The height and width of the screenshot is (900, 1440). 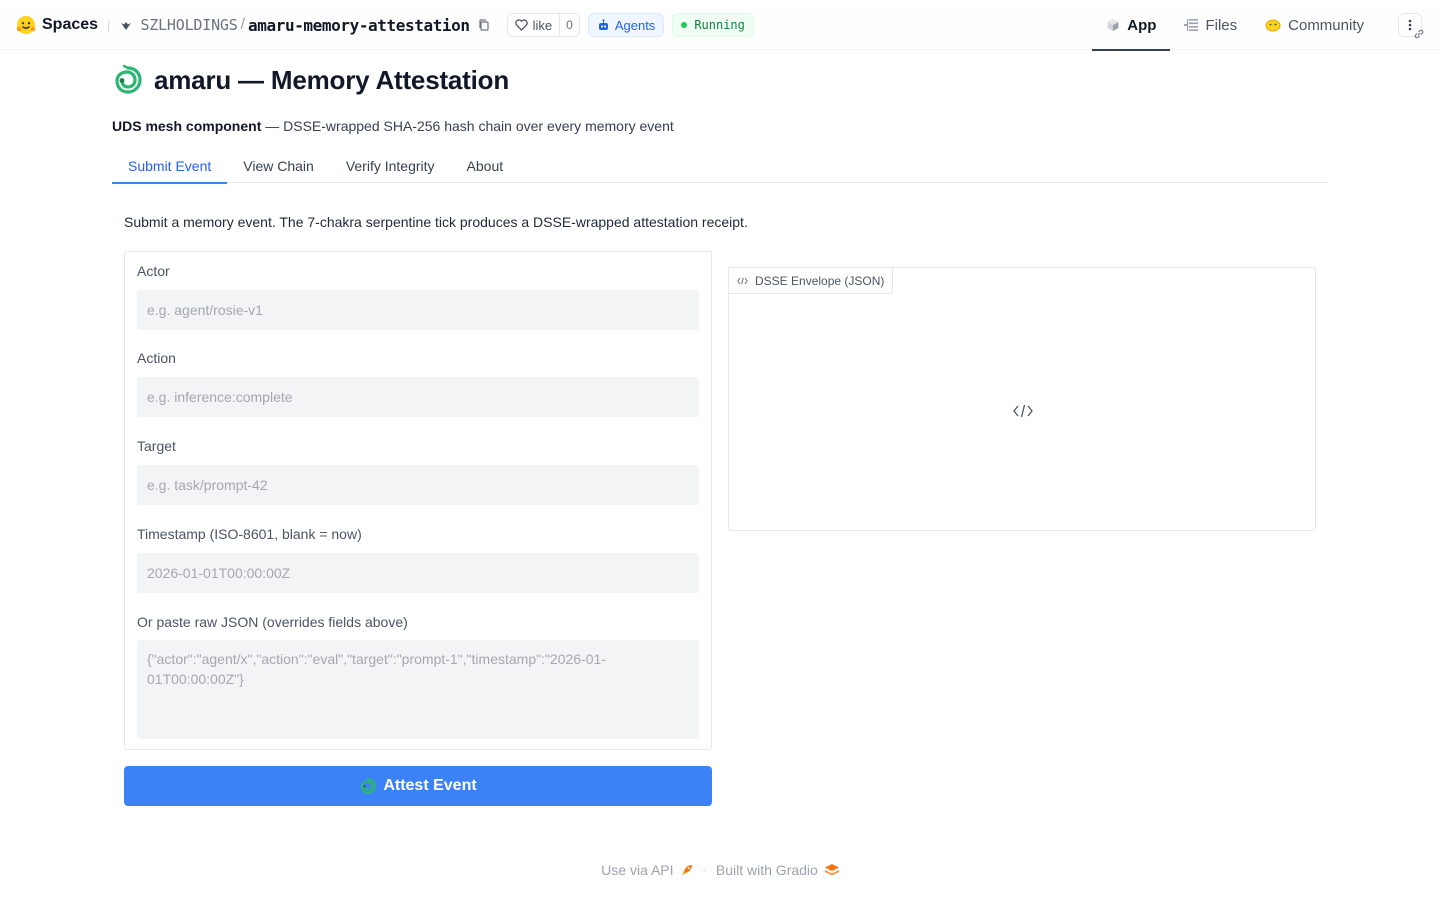 What do you see at coordinates (742, 280) in the screenshot?
I see `code-icon` at bounding box center [742, 280].